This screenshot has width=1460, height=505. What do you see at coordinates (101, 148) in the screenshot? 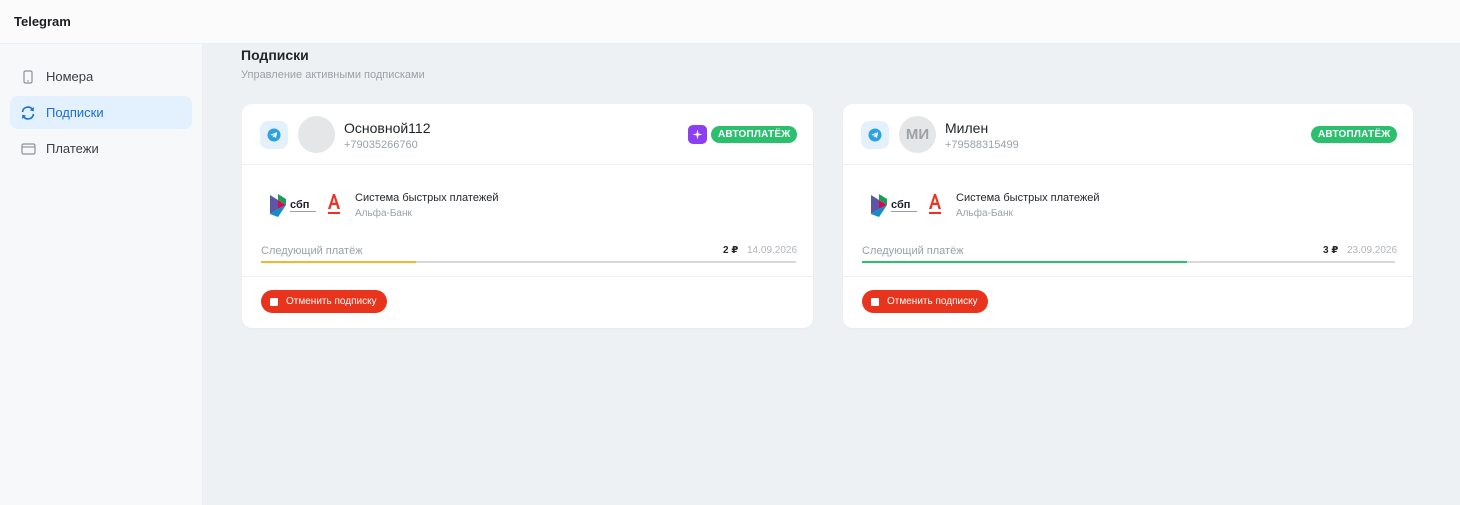
I see `sidebar-item-payments: Платежи` at bounding box center [101, 148].